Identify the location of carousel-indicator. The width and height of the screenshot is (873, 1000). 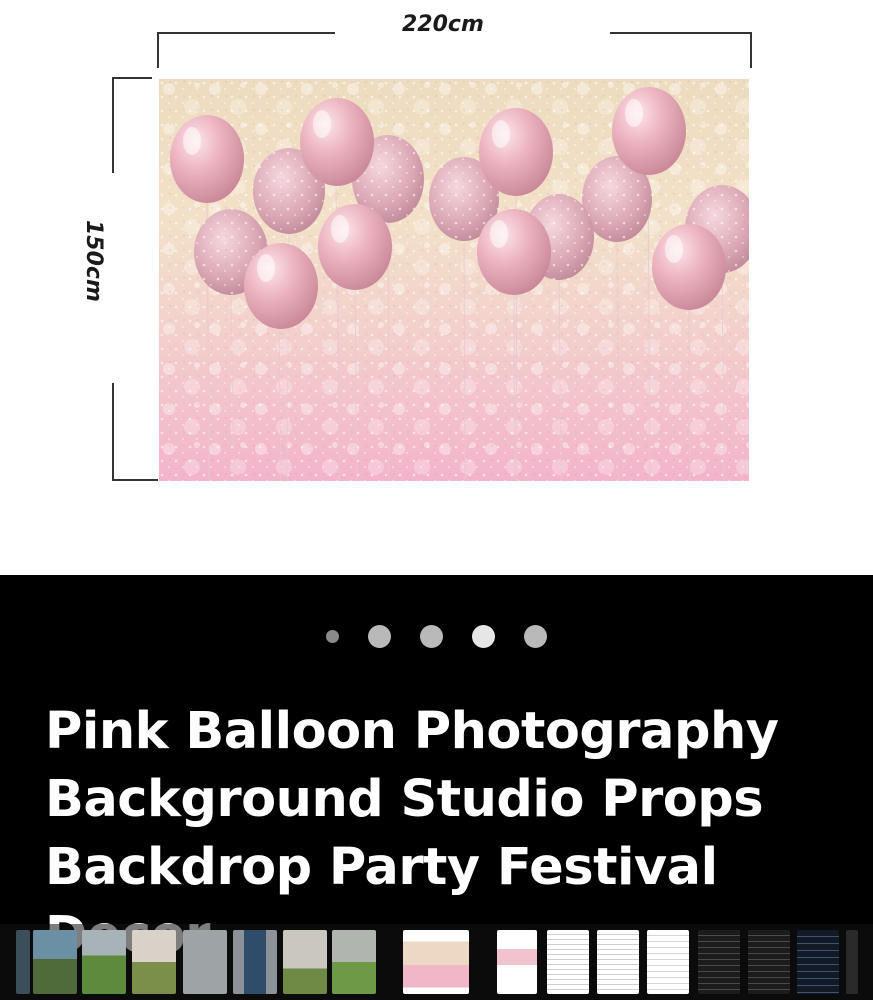
(436, 636).